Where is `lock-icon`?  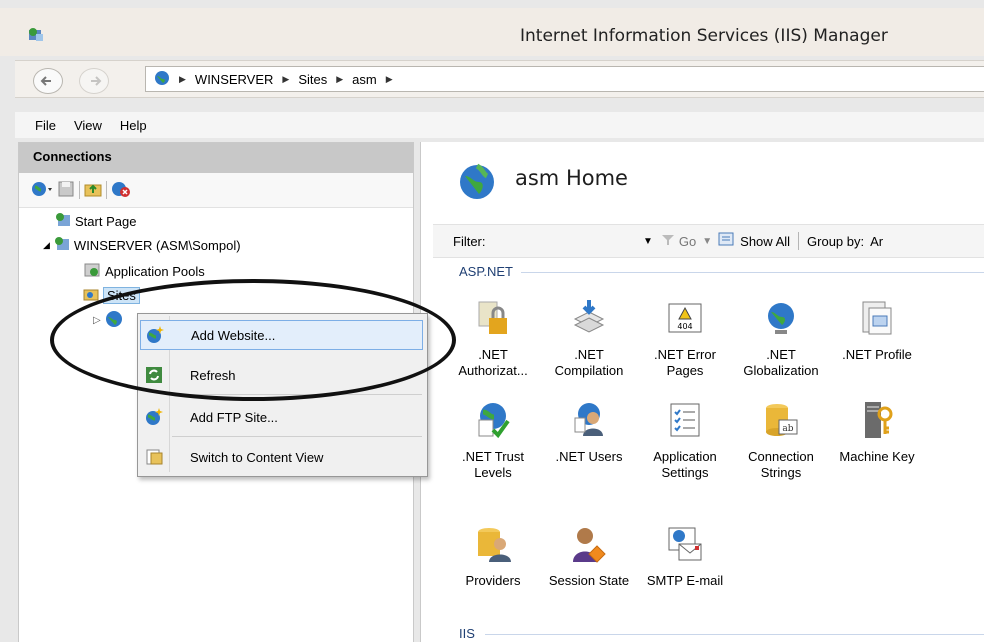 lock-icon is located at coordinates (493, 319).